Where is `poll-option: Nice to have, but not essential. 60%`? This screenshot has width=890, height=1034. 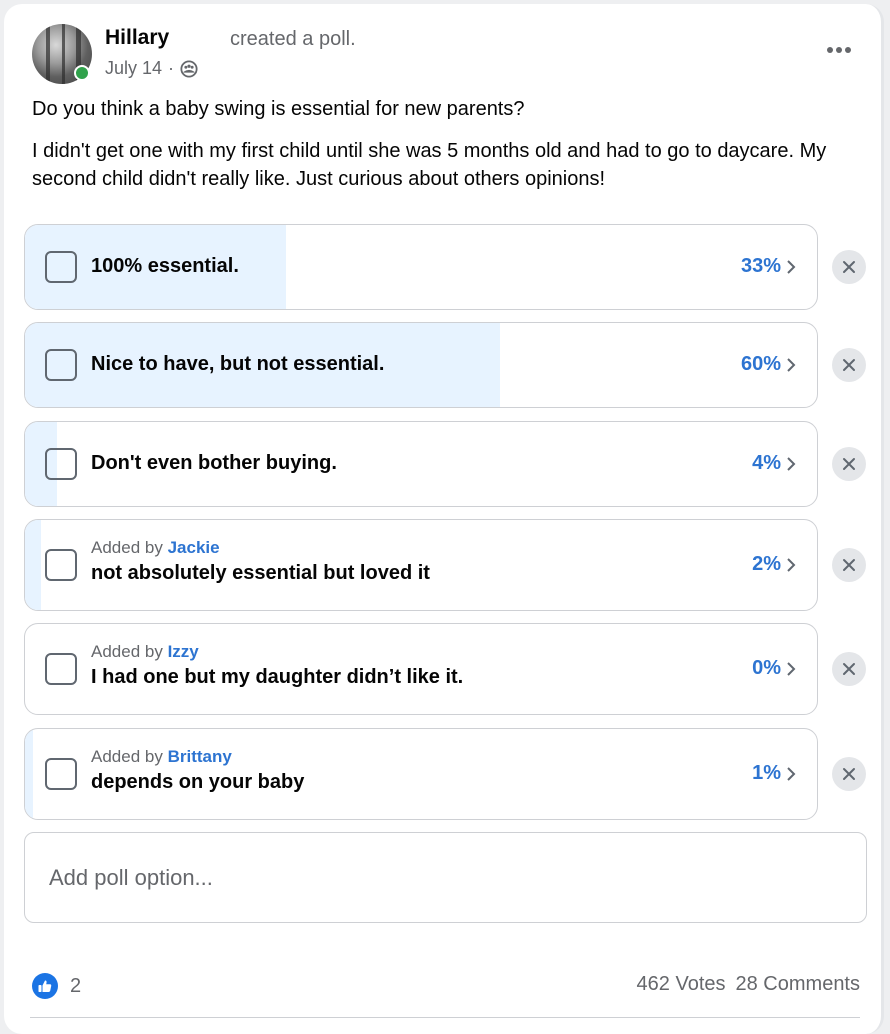
poll-option: Nice to have, but not essential. 60% is located at coordinates (421, 365).